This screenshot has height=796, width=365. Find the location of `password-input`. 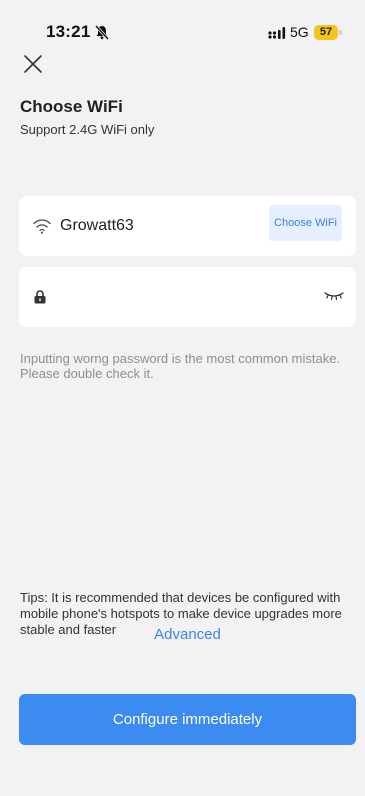

password-input is located at coordinates (181, 298).